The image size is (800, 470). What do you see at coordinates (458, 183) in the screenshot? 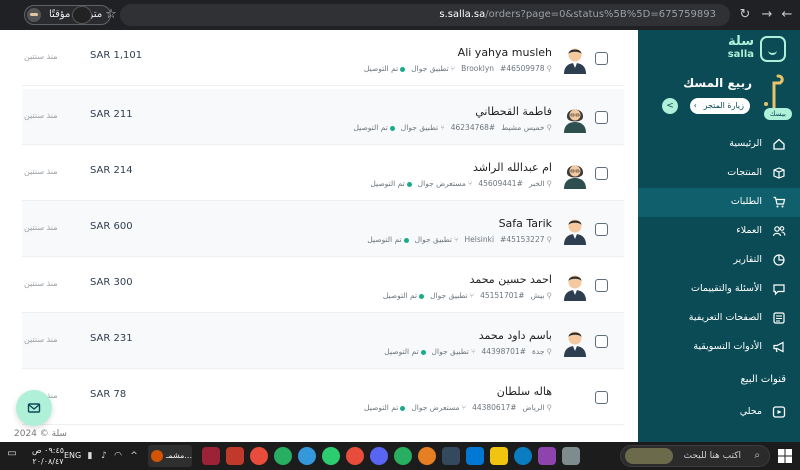
I see `order-meta: ⚲الخبر #45609441 ⑂مستعرض جوال تم التوصيل` at bounding box center [458, 183].